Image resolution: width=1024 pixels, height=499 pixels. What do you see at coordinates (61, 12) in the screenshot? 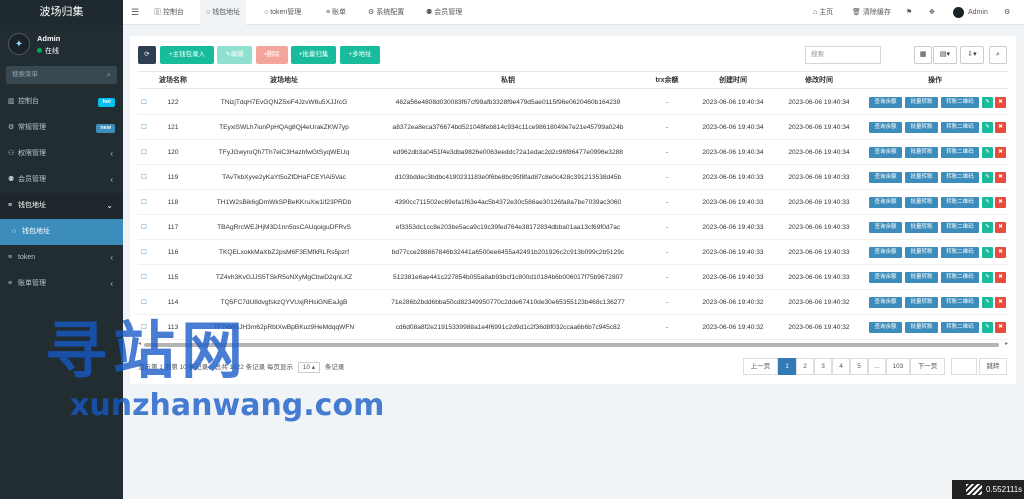
I see `app-logo: 波场归集` at bounding box center [61, 12].